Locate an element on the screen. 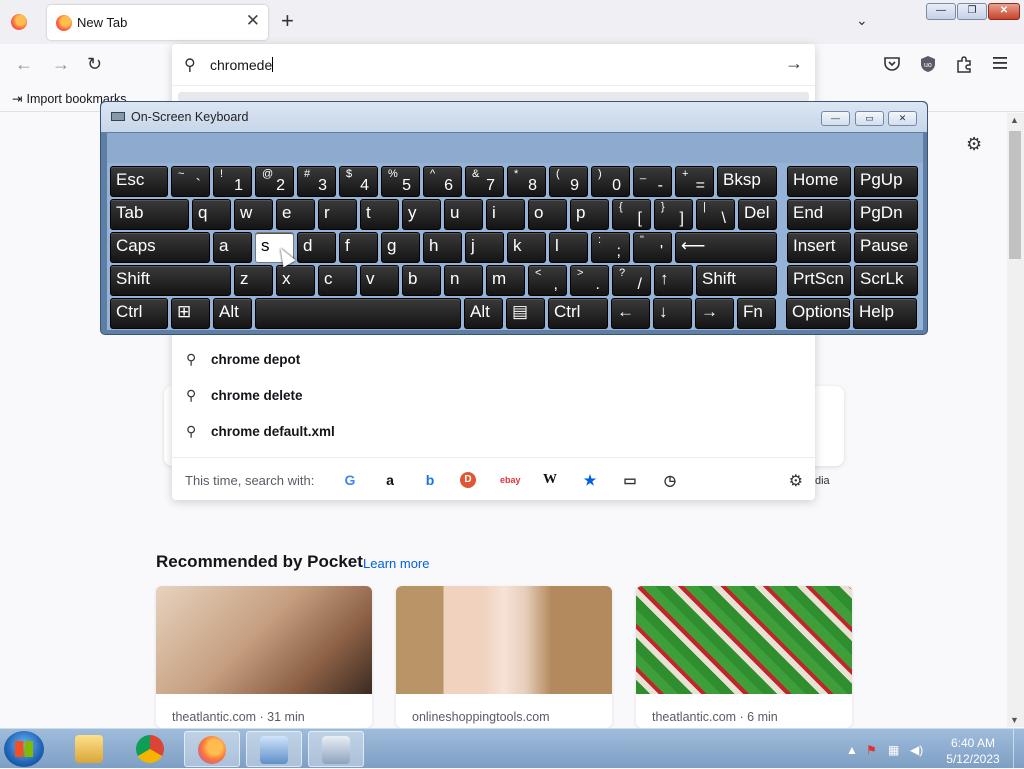 This screenshot has width=1024, height=769. key-ctrl: Ctrl is located at coordinates (139, 313).